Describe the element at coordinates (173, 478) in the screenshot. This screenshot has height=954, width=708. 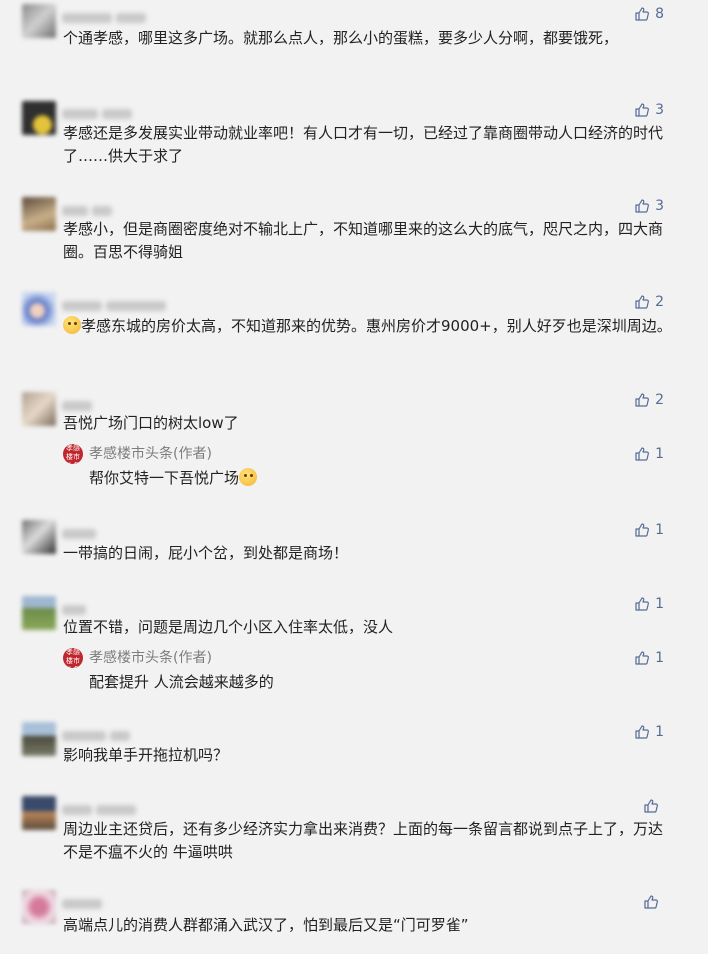
I see `reply-text: 帮你艾特一下吾悦广场` at that location.